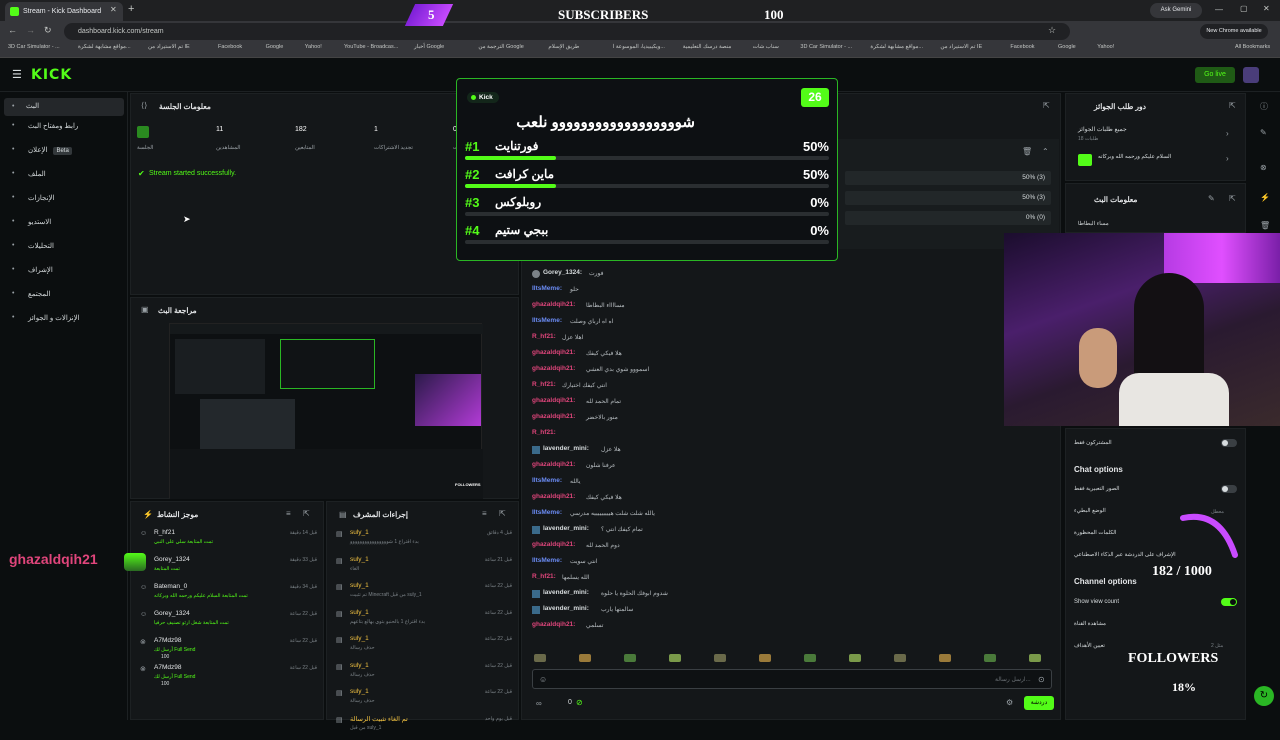 The height and width of the screenshot is (740, 1280). What do you see at coordinates (1244, 8) in the screenshot?
I see `maximize-icon: ▢` at bounding box center [1244, 8].